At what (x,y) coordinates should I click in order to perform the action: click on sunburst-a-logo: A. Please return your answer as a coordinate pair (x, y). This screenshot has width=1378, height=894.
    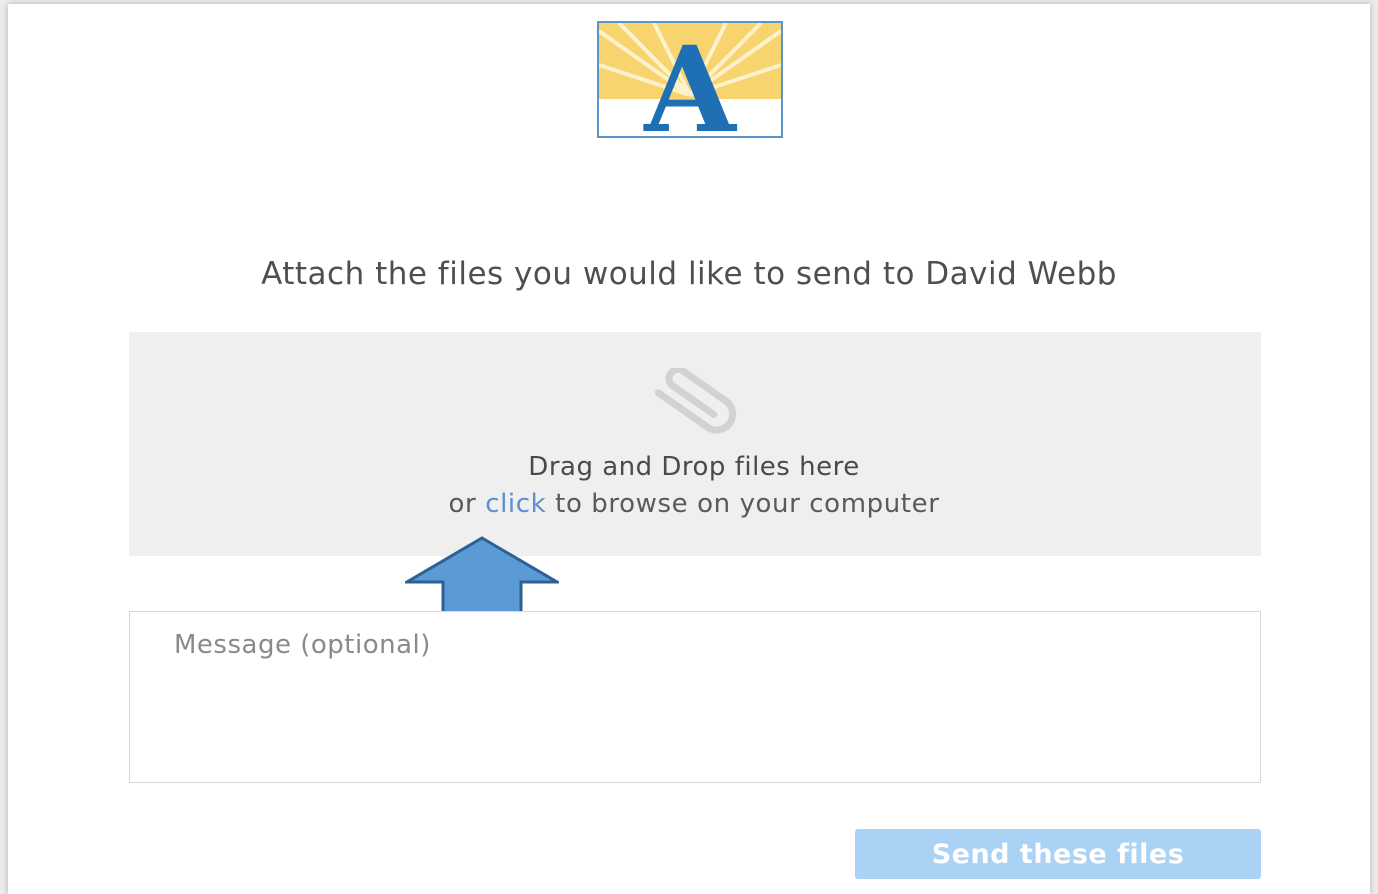
    Looking at the image, I should click on (690, 79).